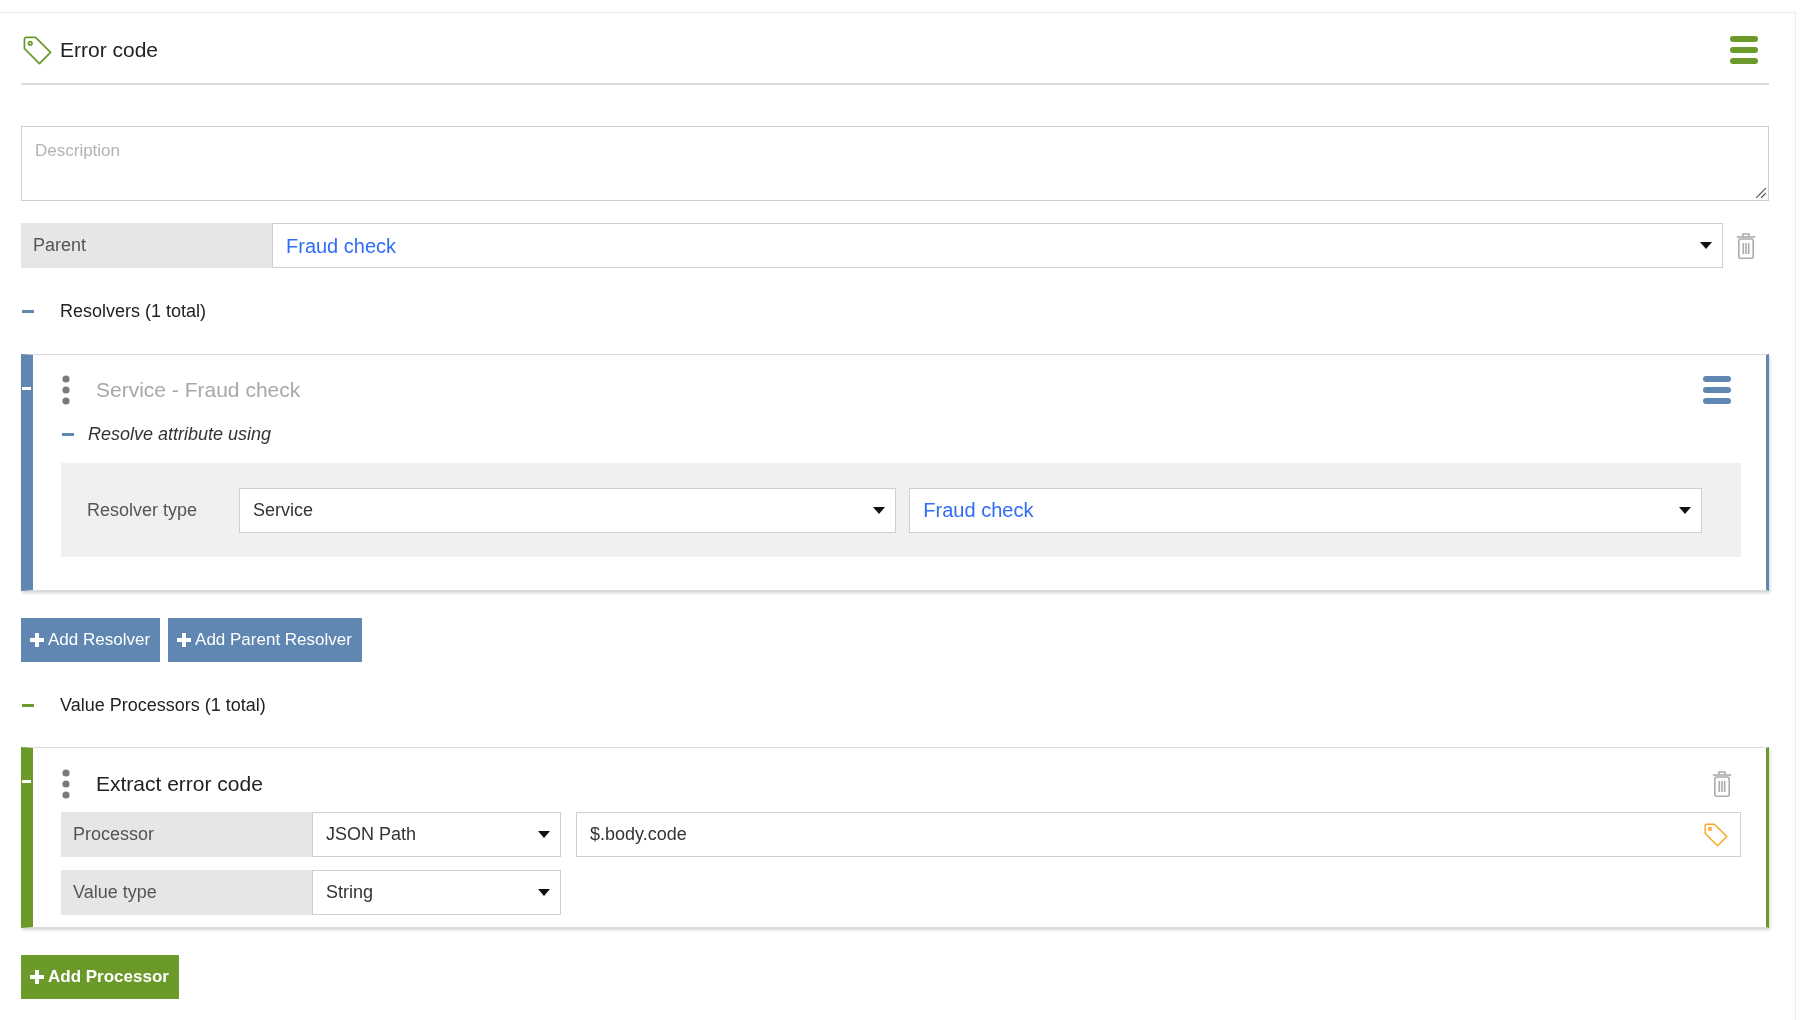  Describe the element at coordinates (179, 784) in the screenshot. I see `processor-title: Extract error code` at that location.